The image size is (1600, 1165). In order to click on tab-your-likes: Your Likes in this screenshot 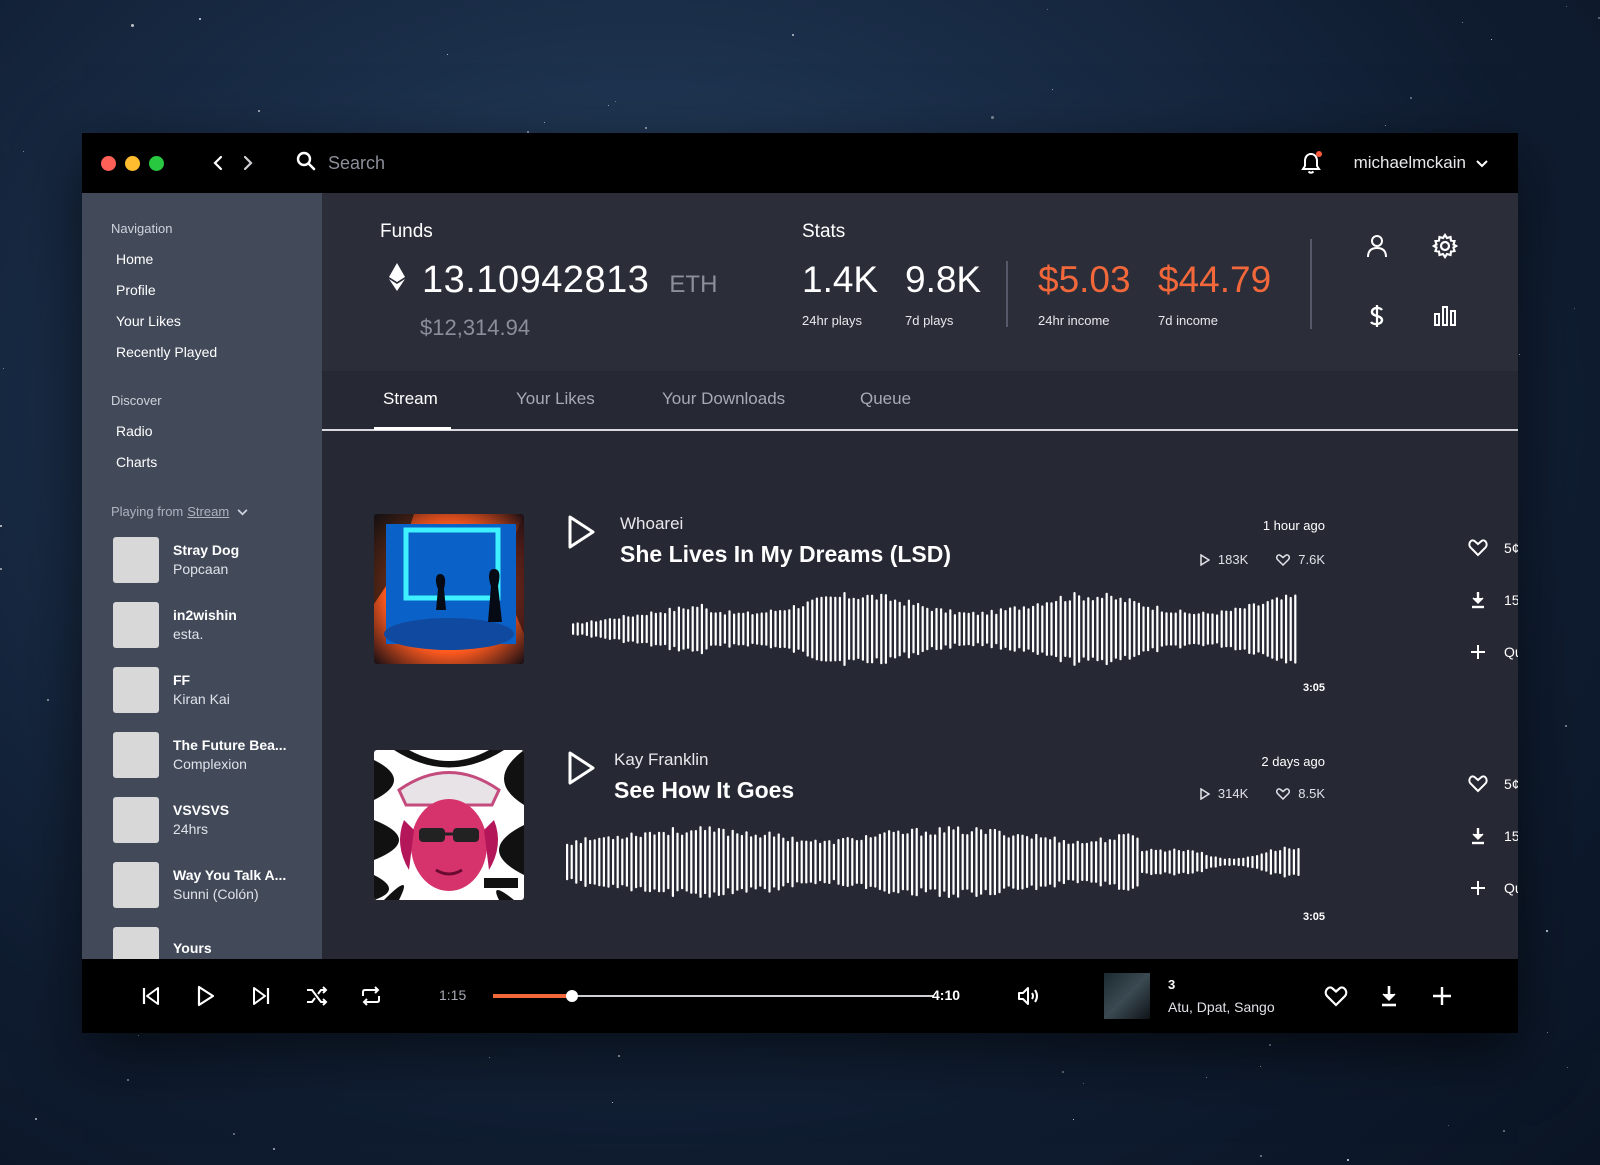, I will do `click(555, 399)`.